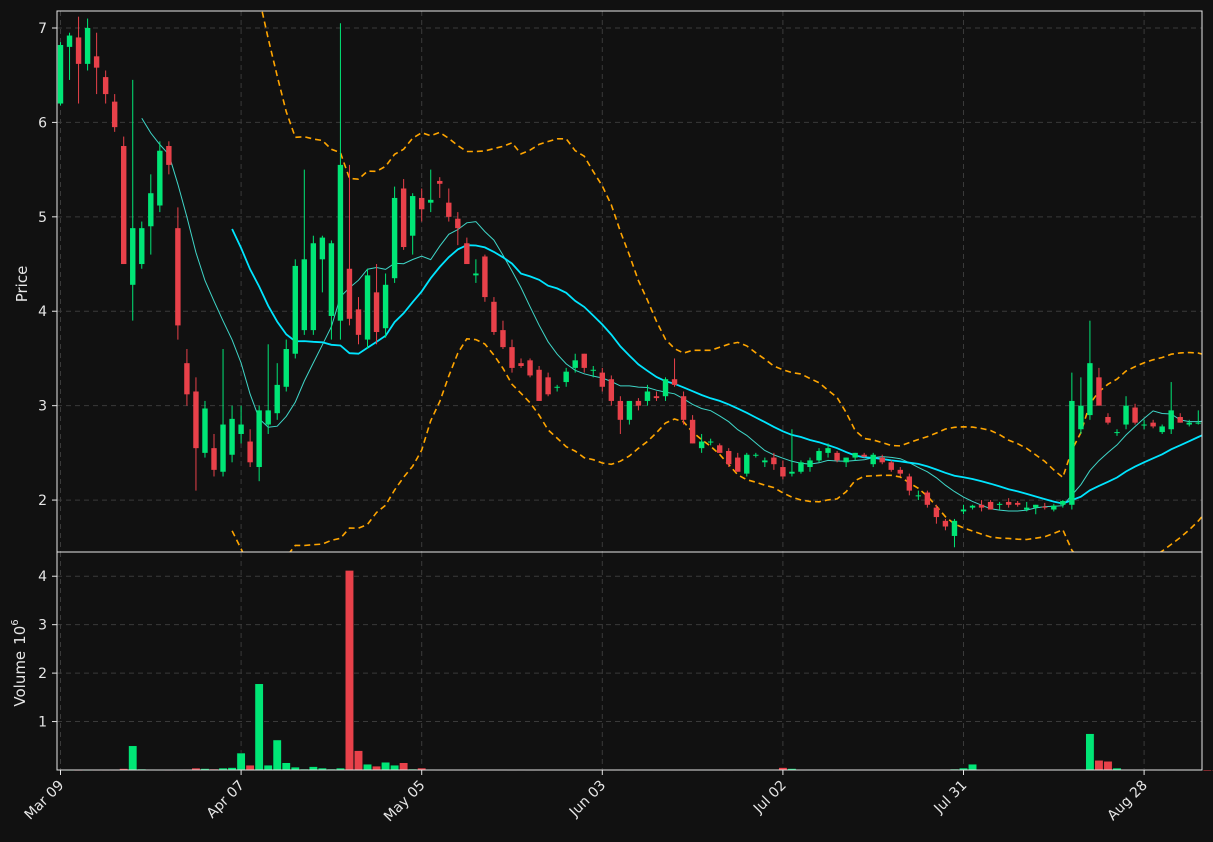 This screenshot has height=842, width=1213. What do you see at coordinates (19, 662) in the screenshot?
I see `volume-axis-label: Volume106` at bounding box center [19, 662].